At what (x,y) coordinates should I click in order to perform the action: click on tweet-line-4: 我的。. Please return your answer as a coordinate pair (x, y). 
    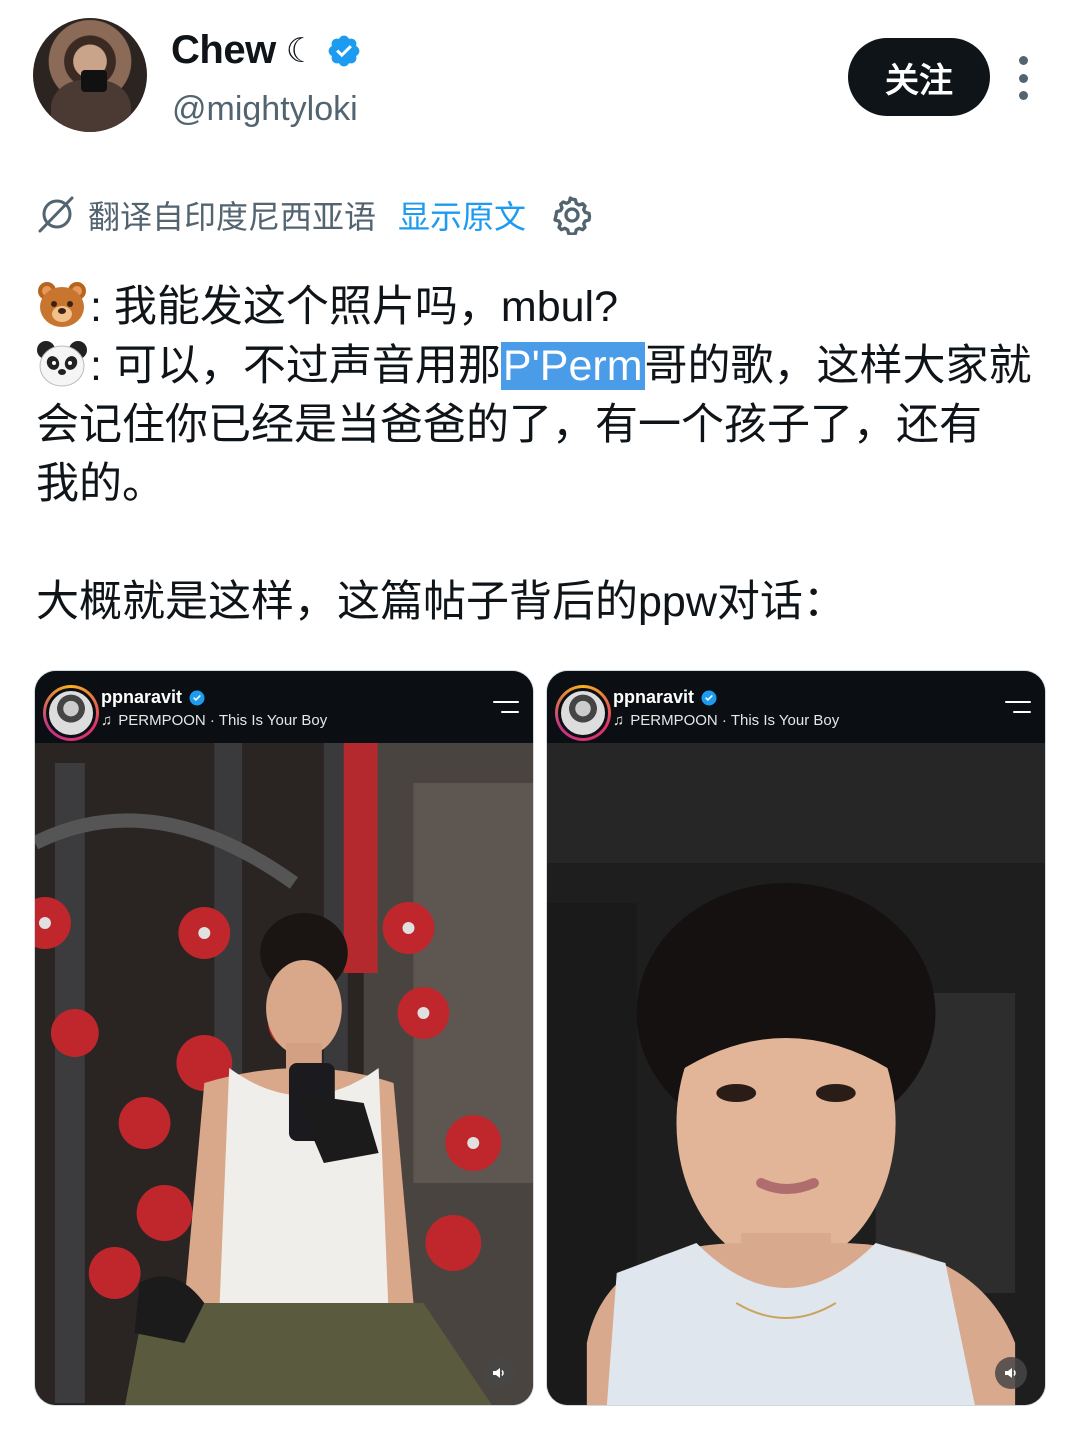
    Looking at the image, I should click on (100, 484).